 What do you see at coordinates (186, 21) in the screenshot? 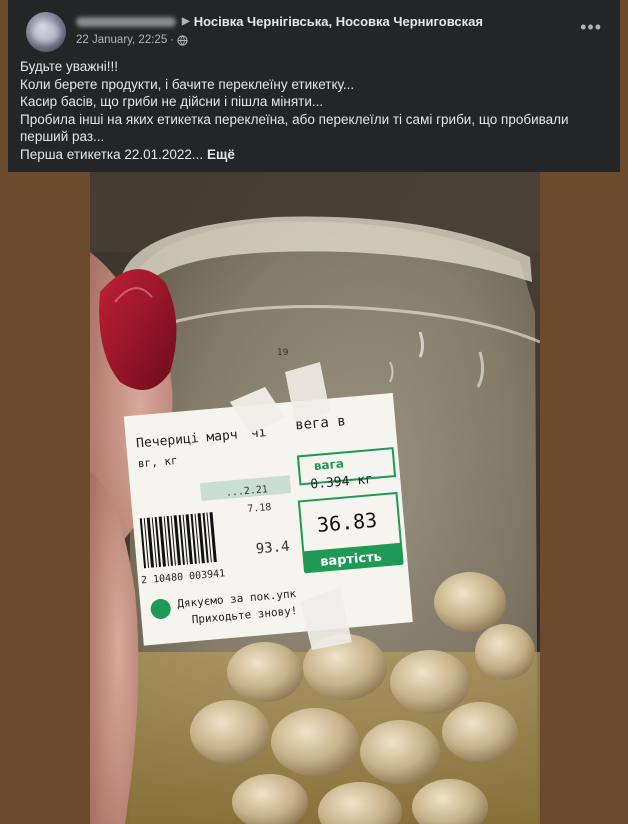
I see `triangle-right-icon: ▶` at bounding box center [186, 21].